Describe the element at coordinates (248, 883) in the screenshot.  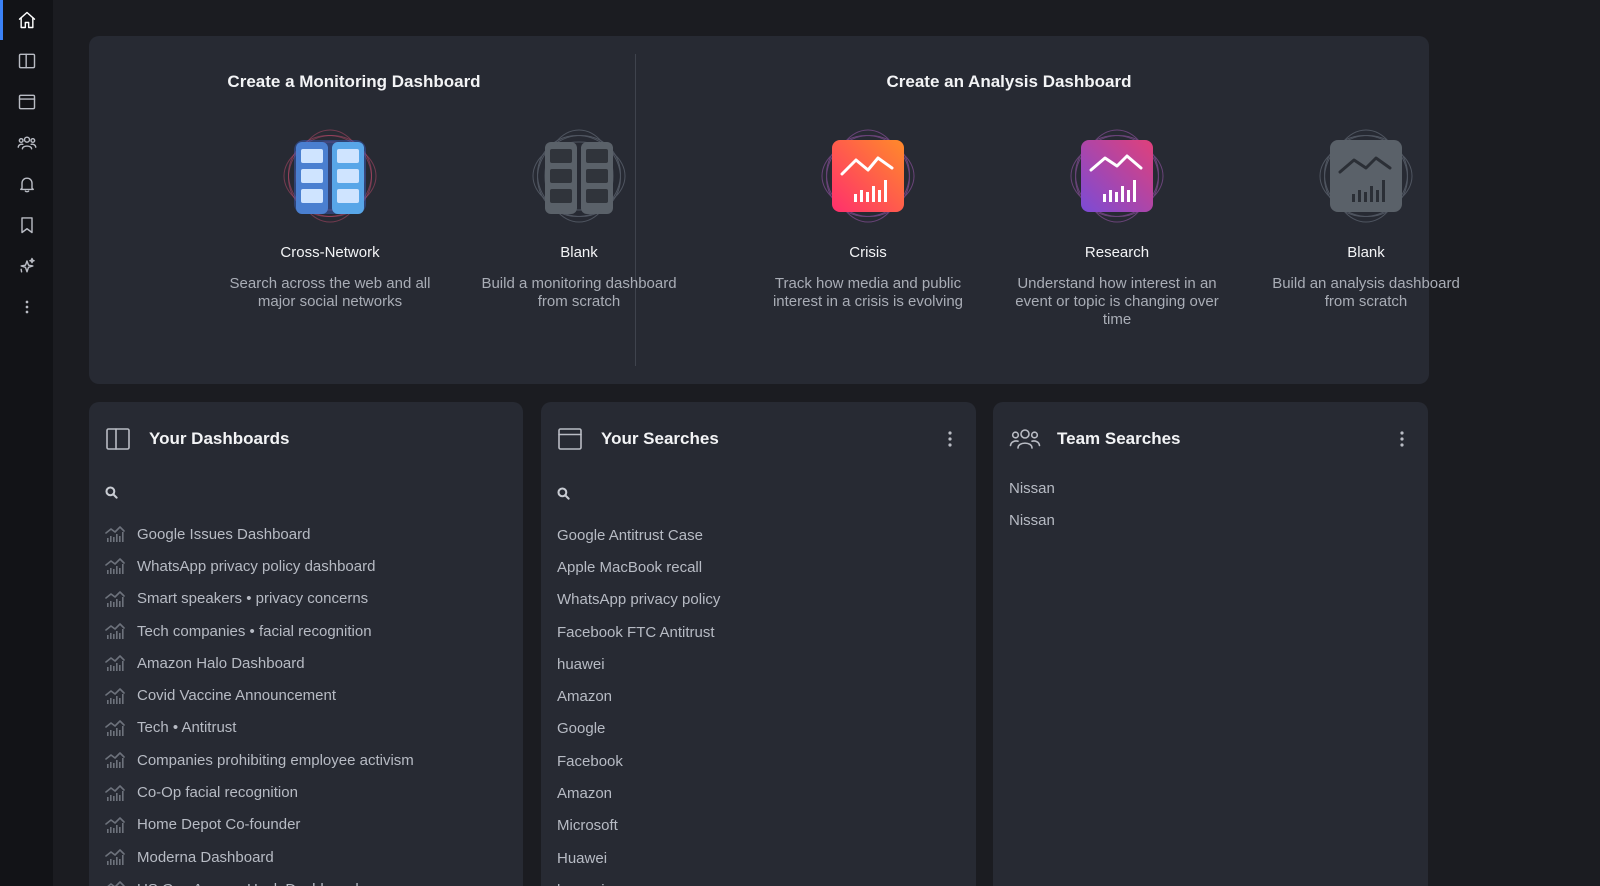
I see `list-item-label: US Gov Agency Hack Dashboard` at that location.